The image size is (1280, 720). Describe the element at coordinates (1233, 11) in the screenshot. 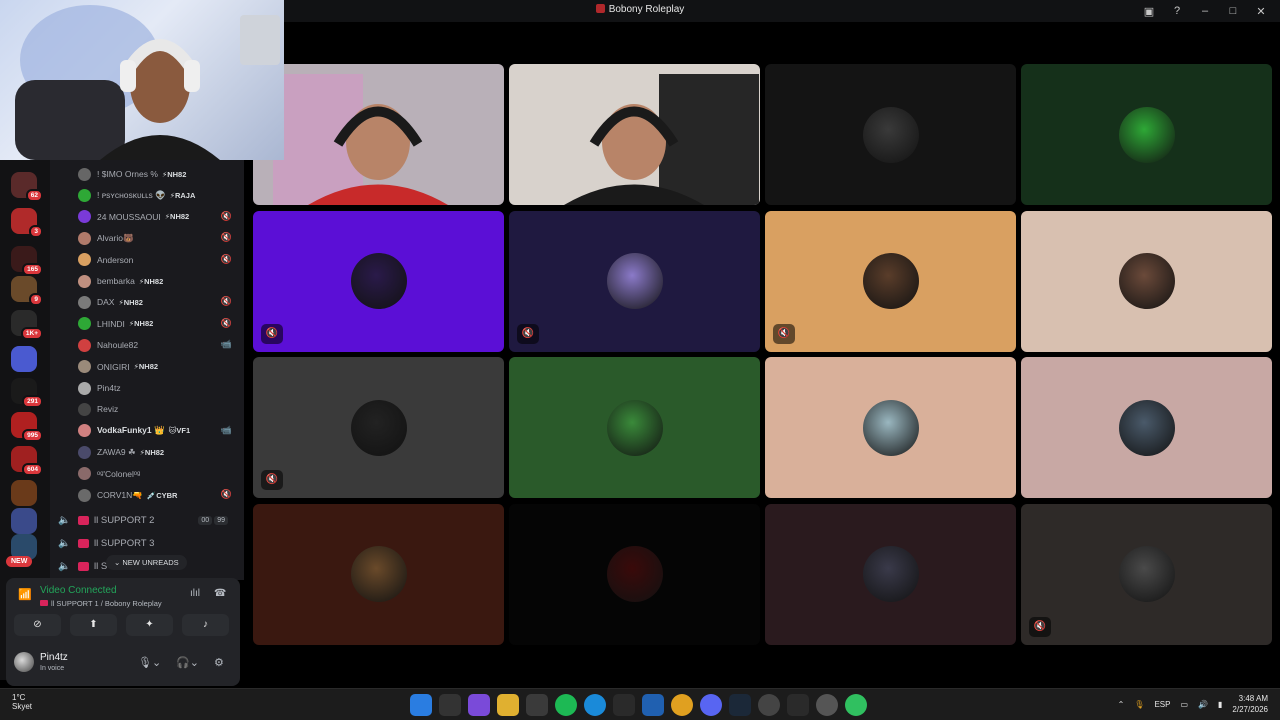

I see `maximize-button: □` at that location.